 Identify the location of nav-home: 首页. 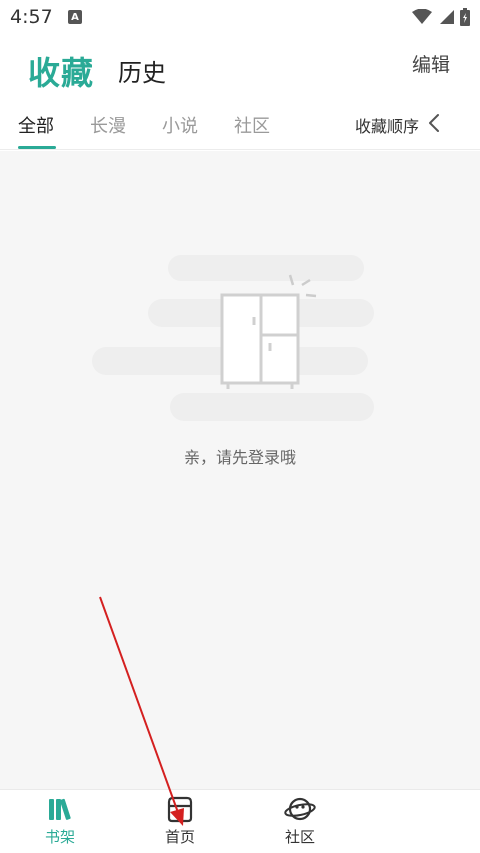
(180, 820).